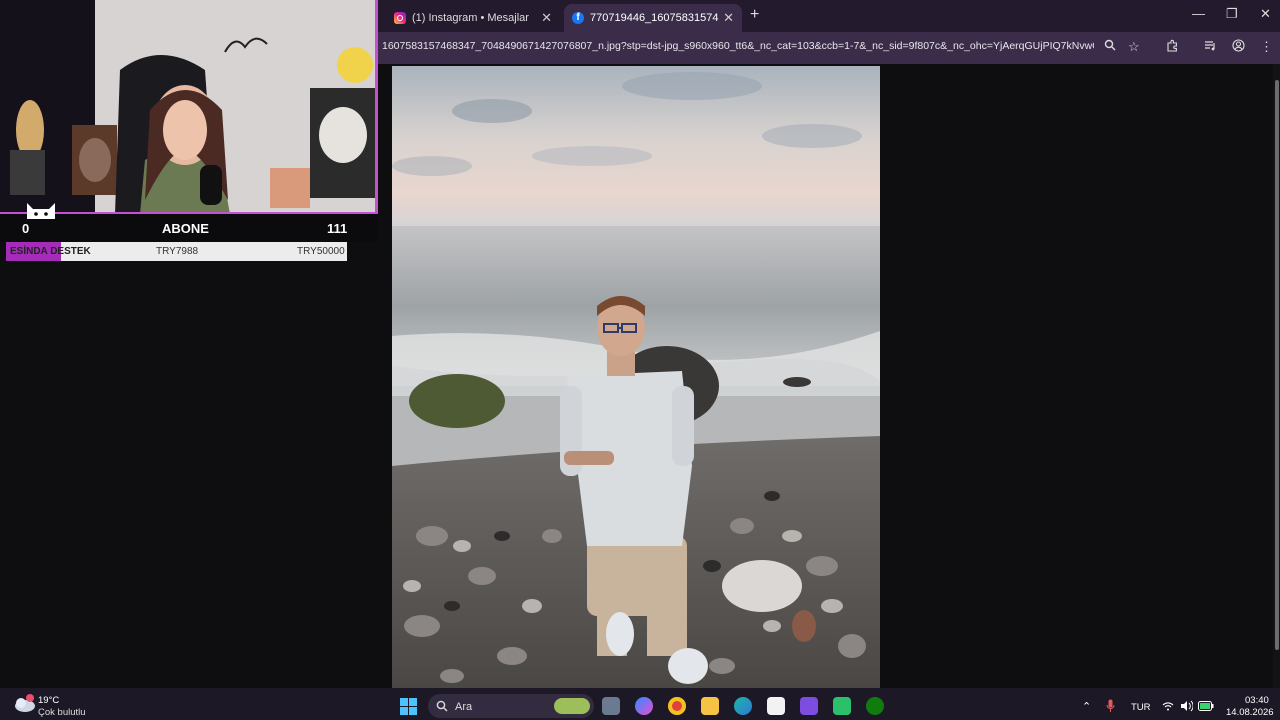  Describe the element at coordinates (62, 712) in the screenshot. I see `weather-description: Çok bulutlu` at that location.